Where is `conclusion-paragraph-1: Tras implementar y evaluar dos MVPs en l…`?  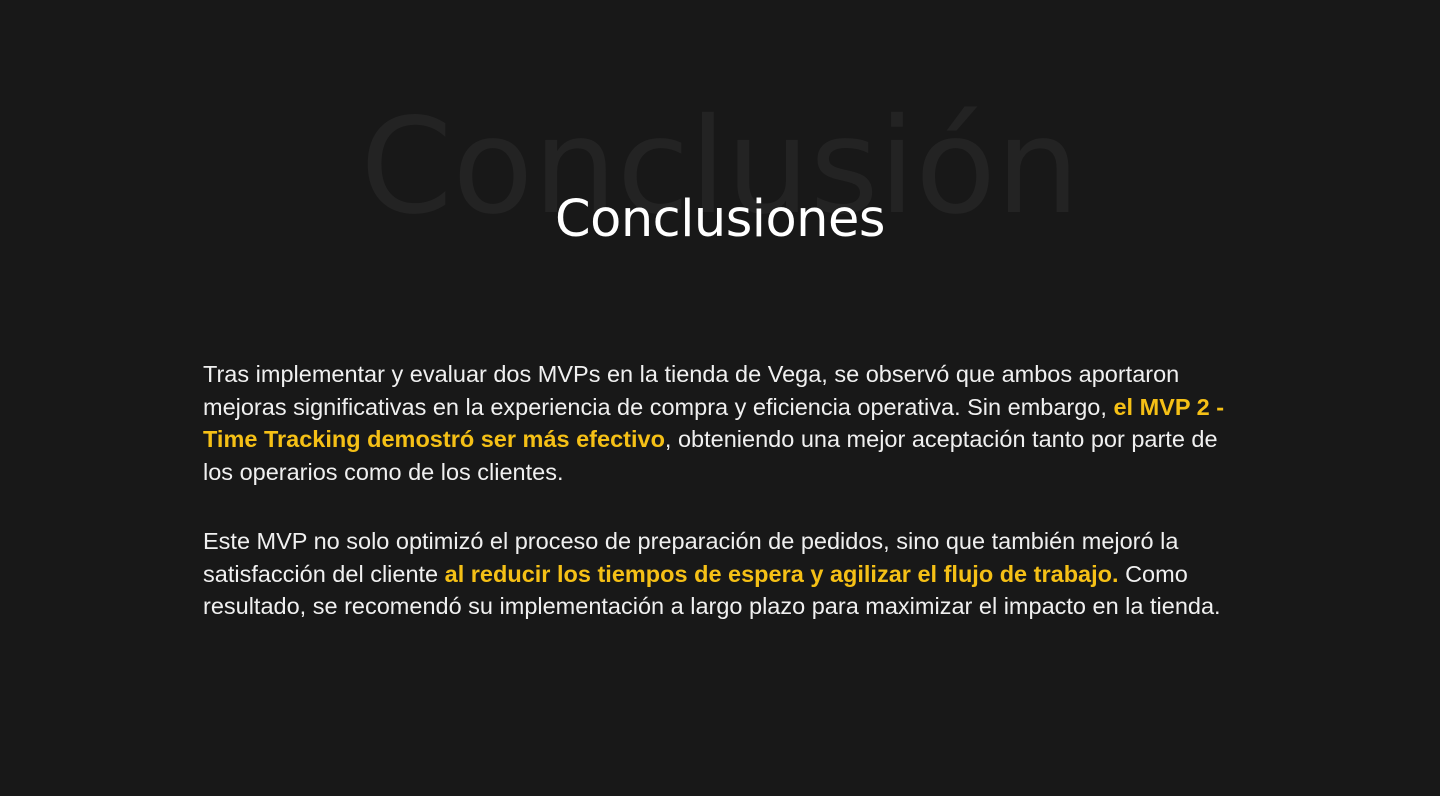 conclusion-paragraph-1: Tras implementar y evaluar dos MVPs en l… is located at coordinates (721, 423).